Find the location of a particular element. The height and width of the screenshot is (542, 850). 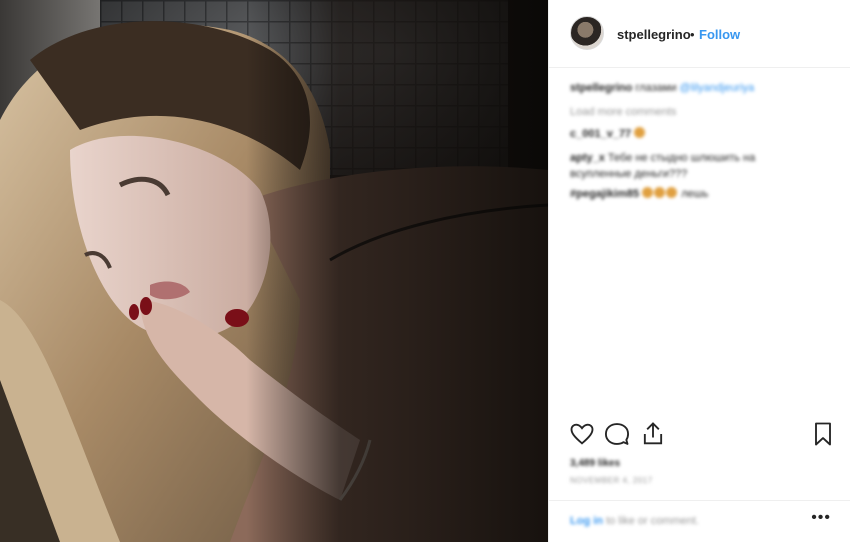

post-date: NOVEMBER 4, 2017 is located at coordinates (611, 480).